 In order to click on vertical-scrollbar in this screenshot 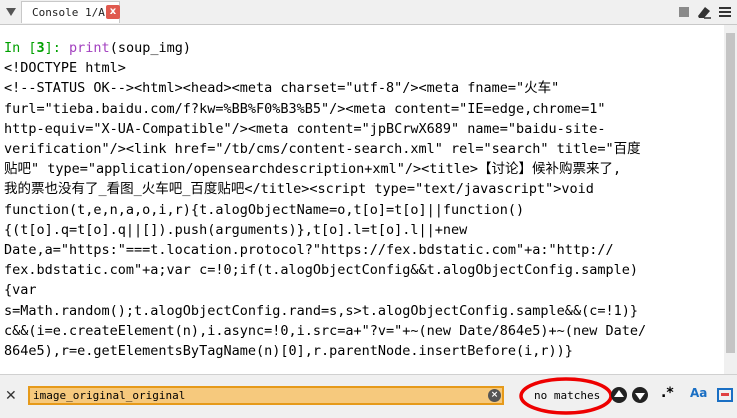, I will do `click(730, 199)`.